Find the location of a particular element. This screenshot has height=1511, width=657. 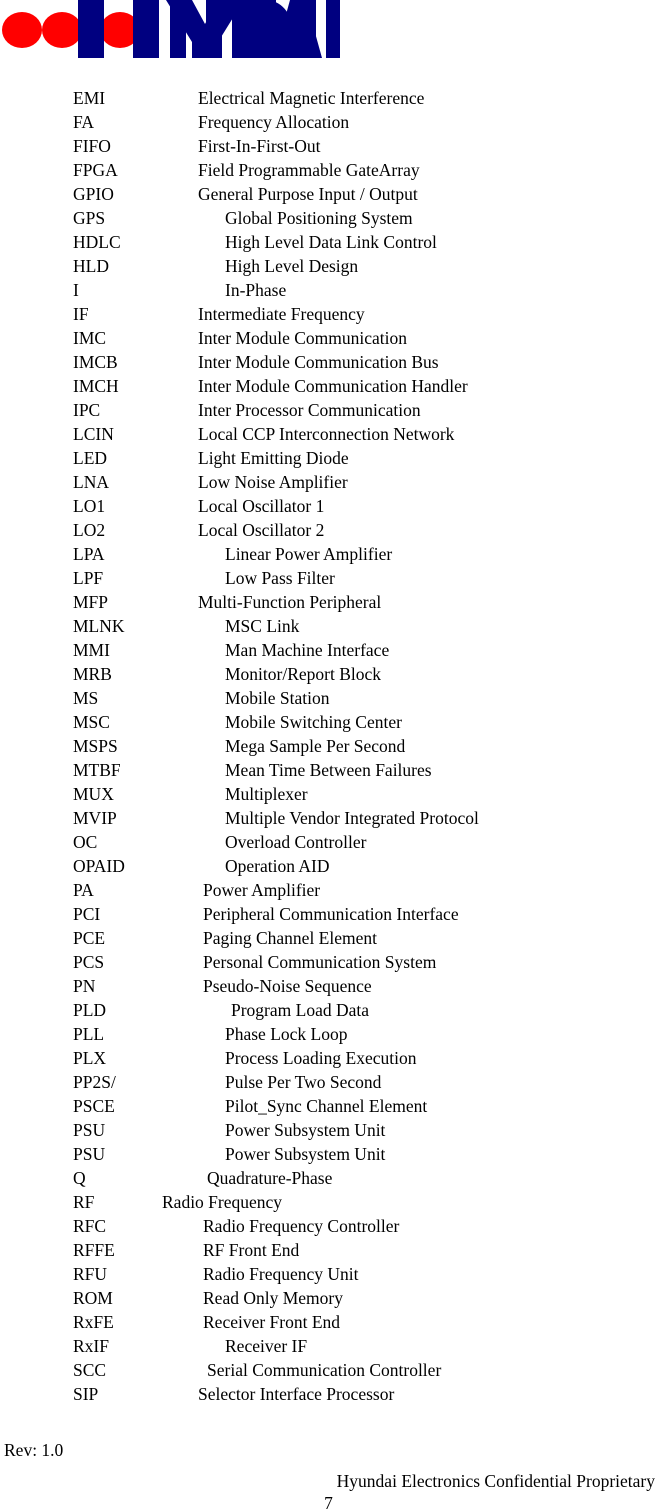

abbreviation-row: PLL Phase Lock Loop is located at coordinates (328, 1034).